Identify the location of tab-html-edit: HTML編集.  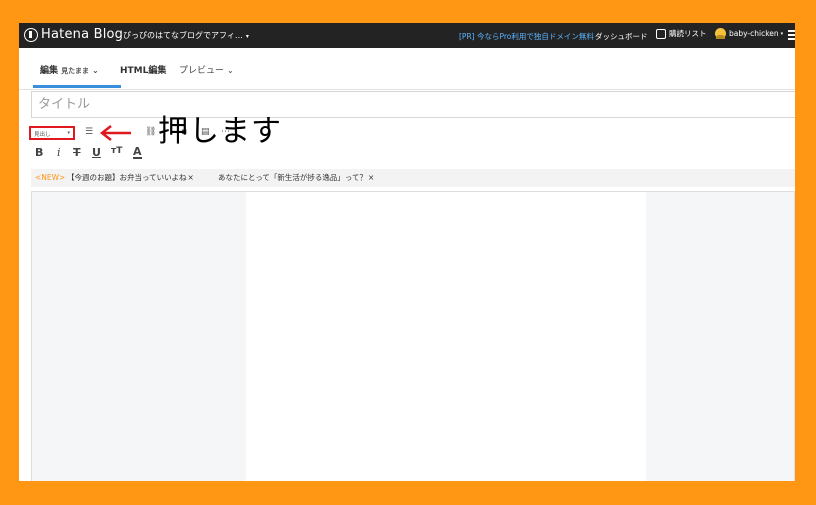
(143, 69).